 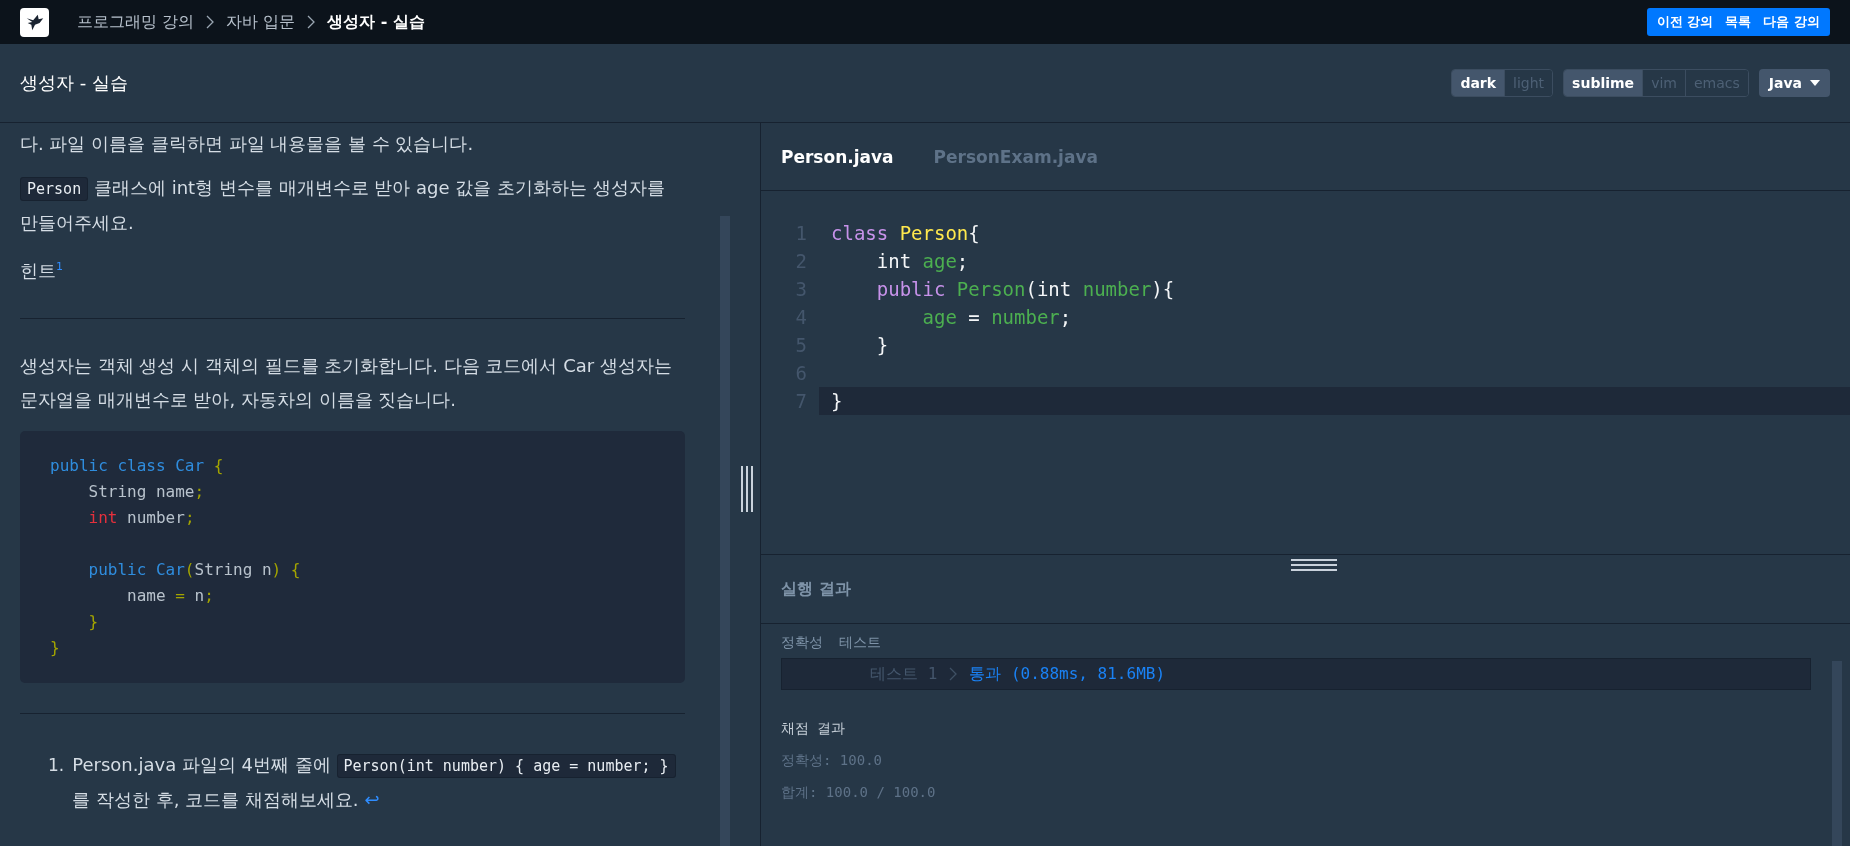 What do you see at coordinates (1794, 83) in the screenshot?
I see `language-dropdown: Java` at bounding box center [1794, 83].